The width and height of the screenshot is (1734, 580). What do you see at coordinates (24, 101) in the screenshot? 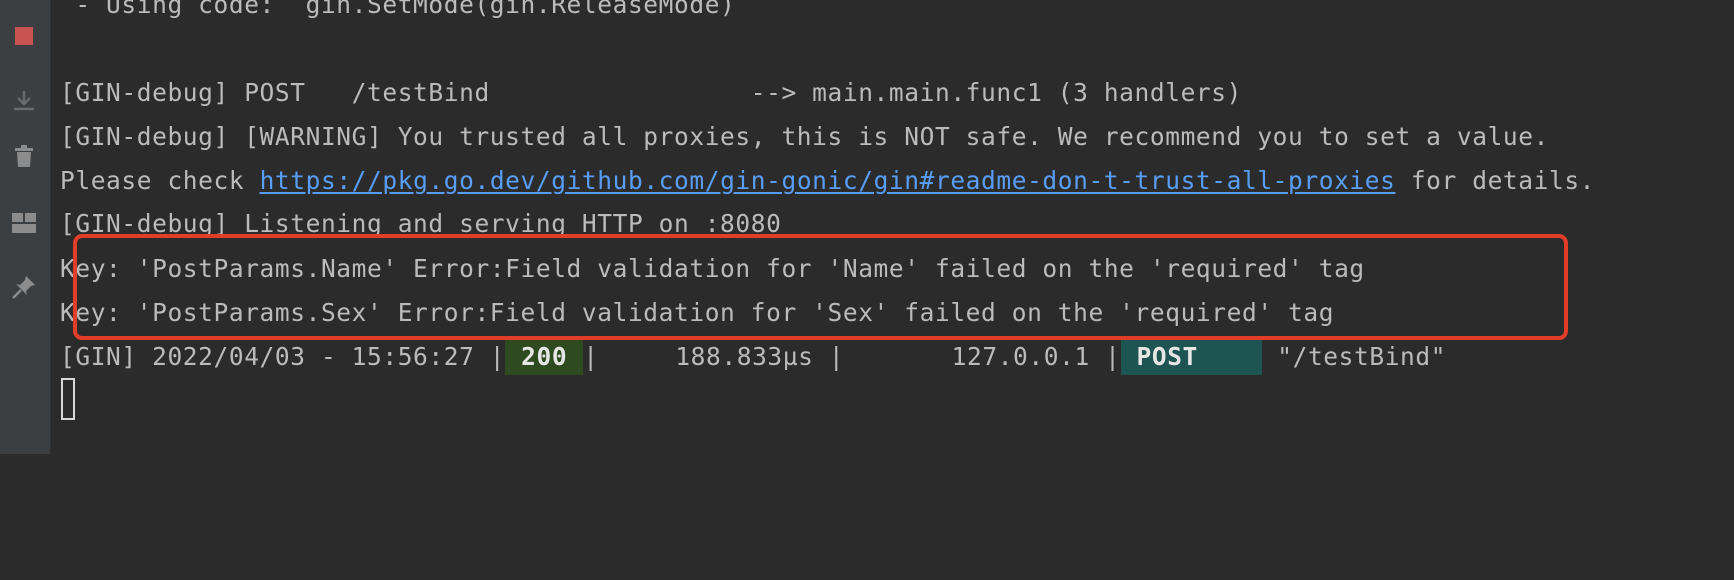
I see `scroll-to-end-icon` at bounding box center [24, 101].